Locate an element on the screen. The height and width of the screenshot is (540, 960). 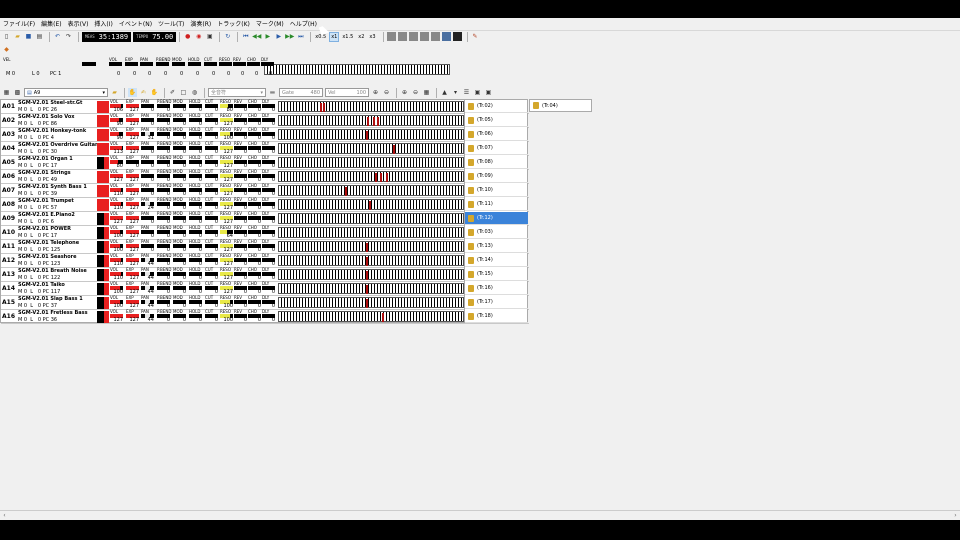
note-length-select: 全音符 ▾ is located at coordinates (237, 92).